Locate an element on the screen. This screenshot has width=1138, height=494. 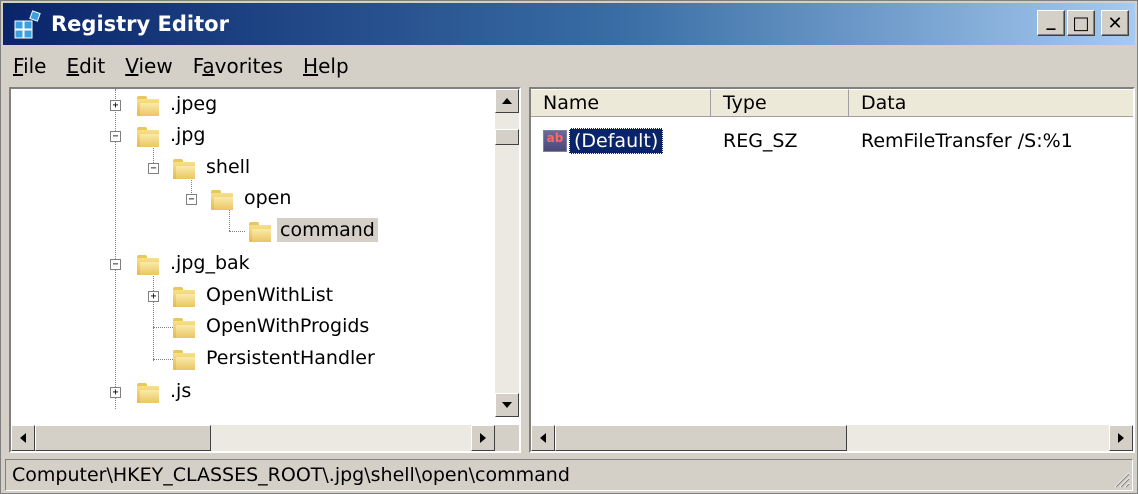
column-header-data: Data is located at coordinates (991, 103).